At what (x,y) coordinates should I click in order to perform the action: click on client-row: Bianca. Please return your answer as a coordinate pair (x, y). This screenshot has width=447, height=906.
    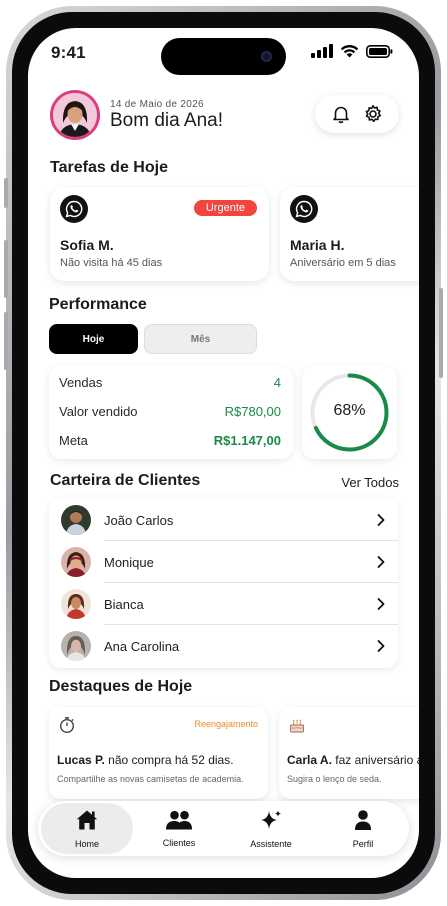
    Looking at the image, I should click on (223, 604).